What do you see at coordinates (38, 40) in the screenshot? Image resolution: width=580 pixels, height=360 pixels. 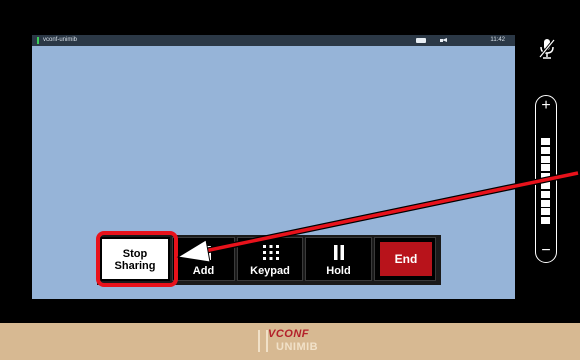 I see `status-accent` at bounding box center [38, 40].